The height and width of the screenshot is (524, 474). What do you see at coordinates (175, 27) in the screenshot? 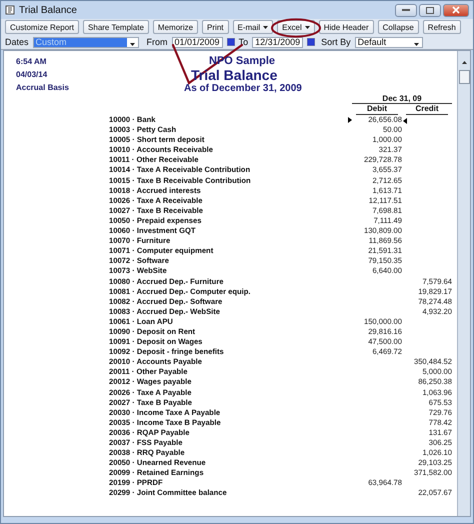
I see `toolbar-button: Memorize` at bounding box center [175, 27].